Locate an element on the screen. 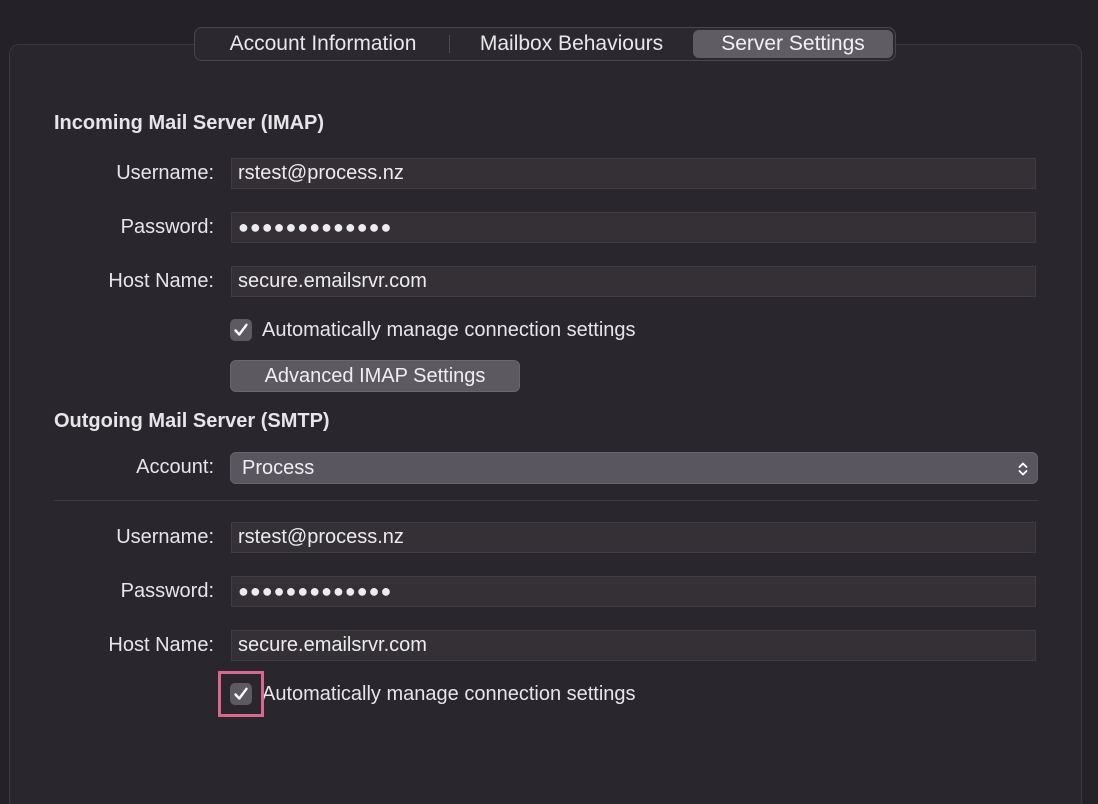 The width and height of the screenshot is (1098, 804). incoming-hostname-label: Host Name: is located at coordinates (161, 281).